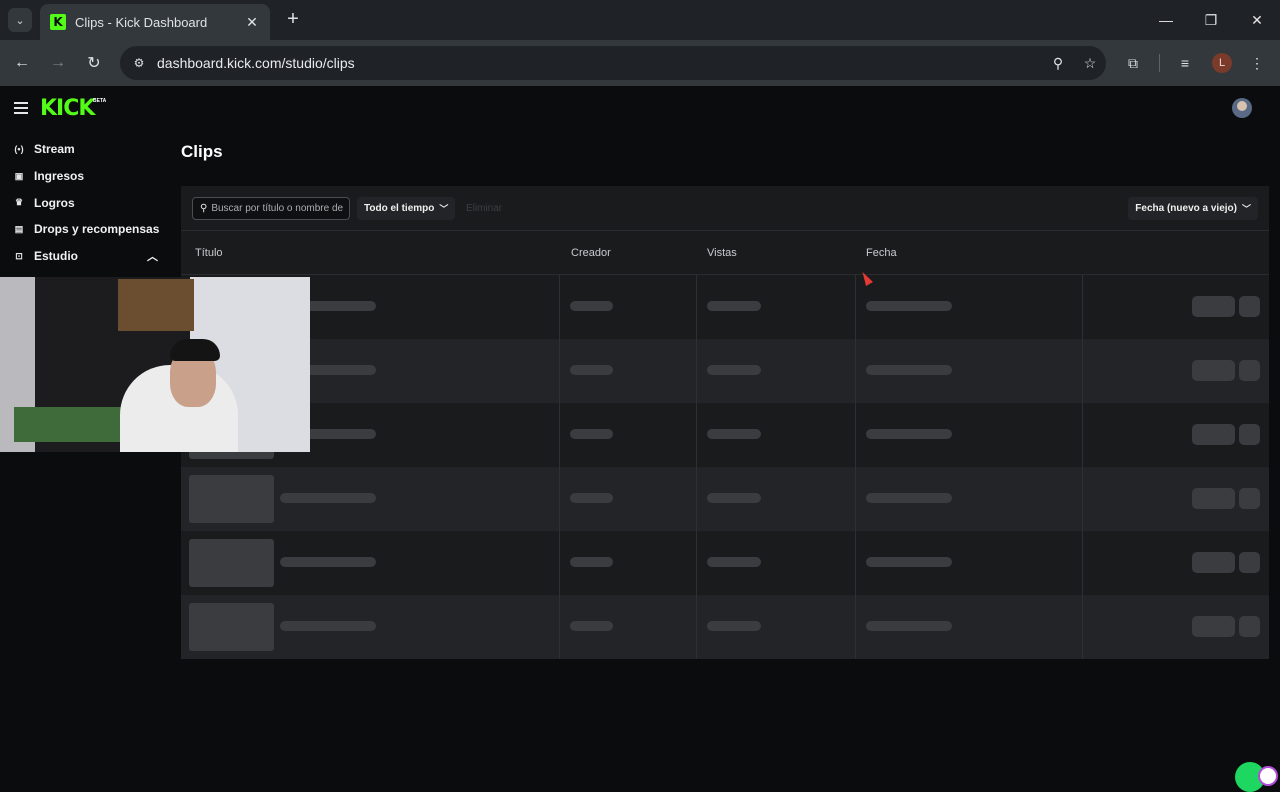  I want to click on zoom-icon: ⚲, so click(1058, 63).